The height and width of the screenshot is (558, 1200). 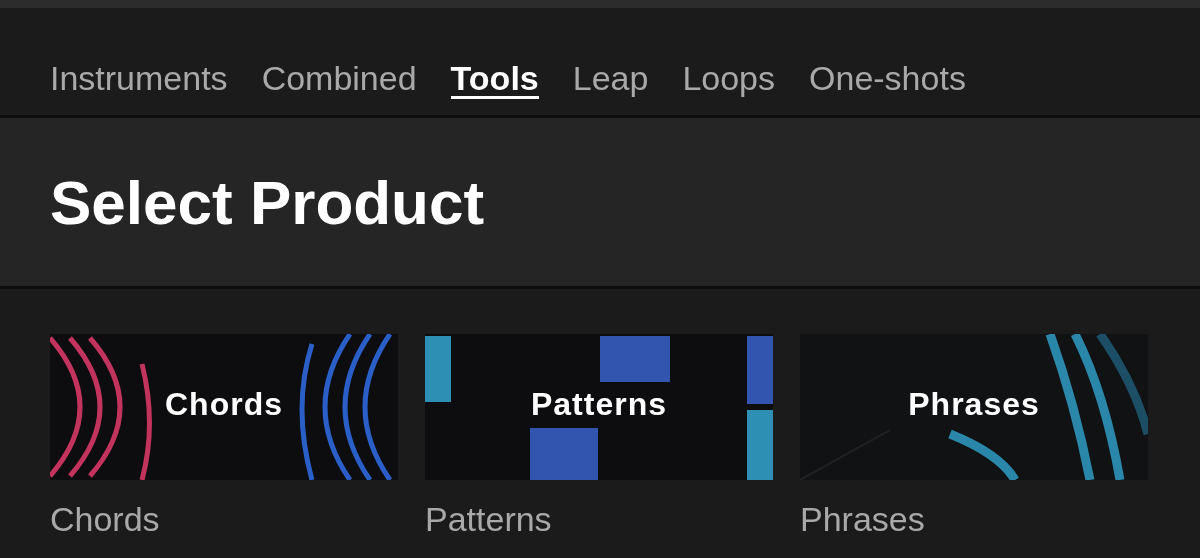 What do you see at coordinates (974, 404) in the screenshot?
I see `artwork-title: Phrases` at bounding box center [974, 404].